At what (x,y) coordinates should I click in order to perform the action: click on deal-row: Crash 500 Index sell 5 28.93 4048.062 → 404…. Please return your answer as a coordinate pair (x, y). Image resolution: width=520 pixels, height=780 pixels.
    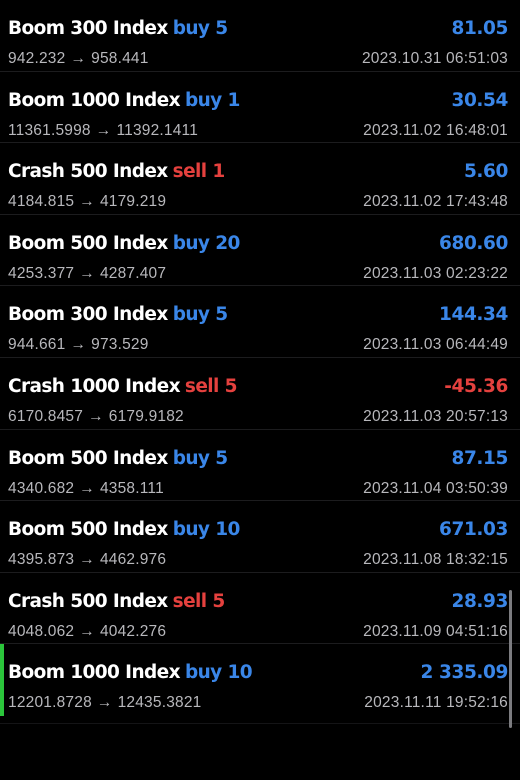
    Looking at the image, I should click on (260, 609).